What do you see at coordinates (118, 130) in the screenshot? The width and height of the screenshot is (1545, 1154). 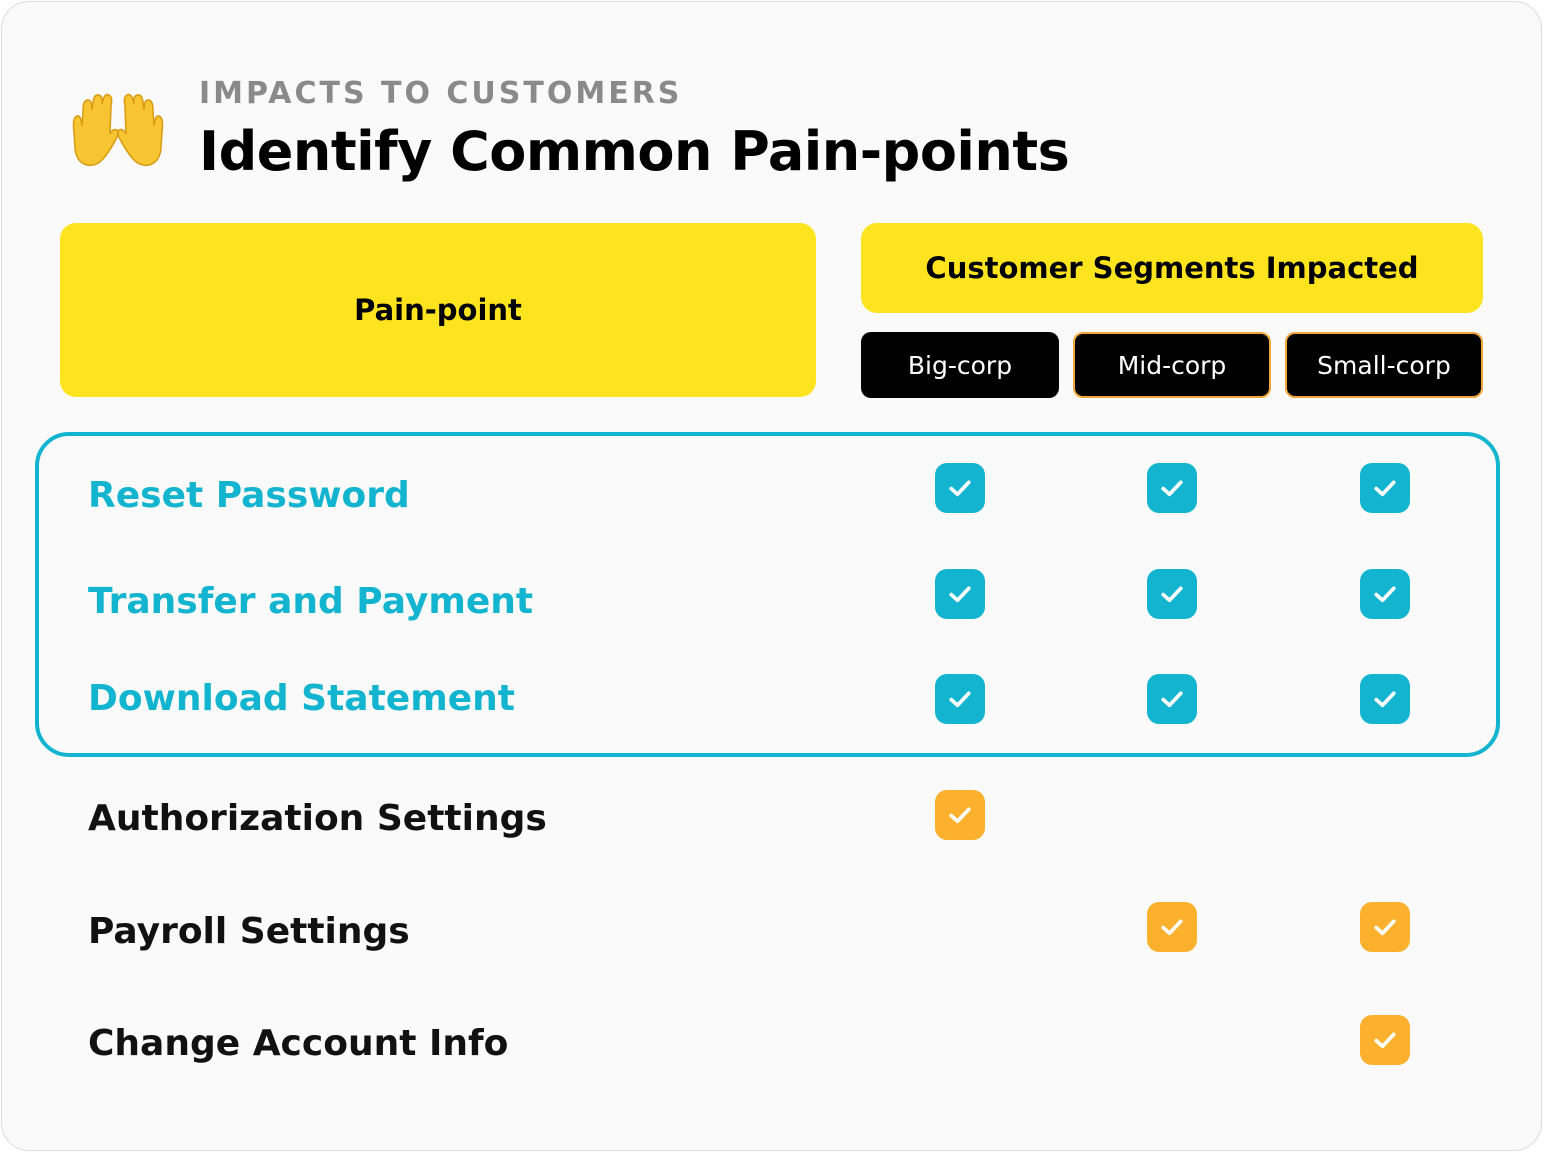 I see `open-hands-icon` at bounding box center [118, 130].